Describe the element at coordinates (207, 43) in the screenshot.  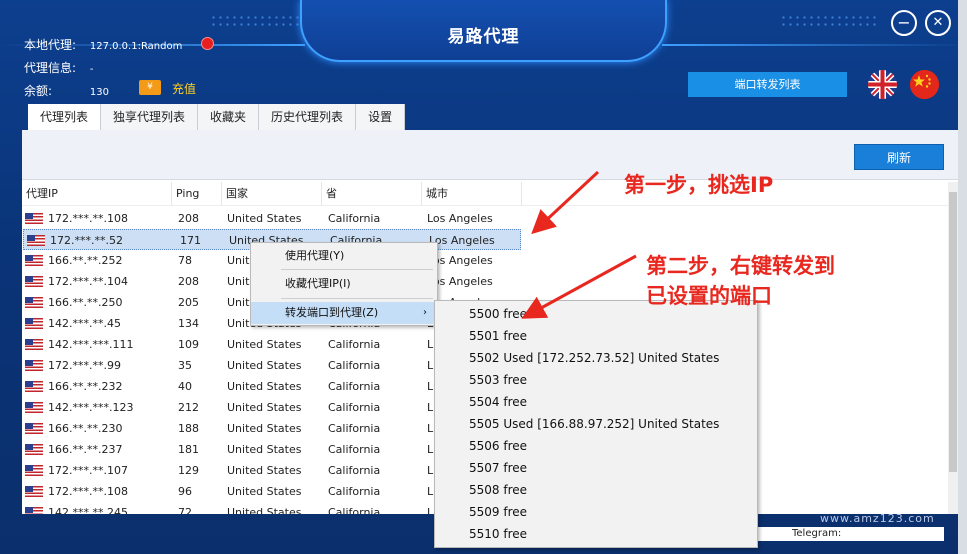
I see `status-dot-icon` at that location.